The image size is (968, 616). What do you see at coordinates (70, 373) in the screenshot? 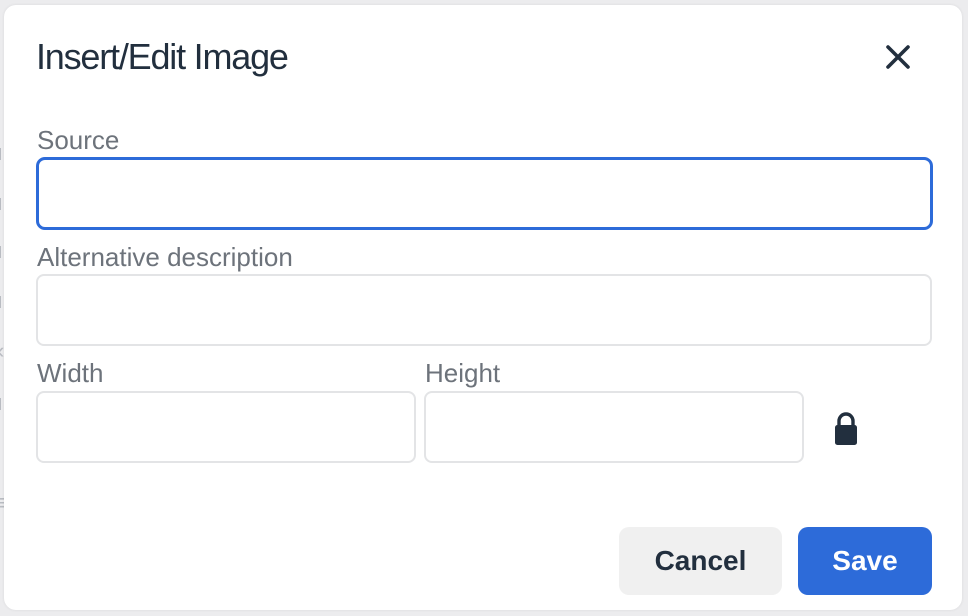
I see `width-label: Width` at bounding box center [70, 373].